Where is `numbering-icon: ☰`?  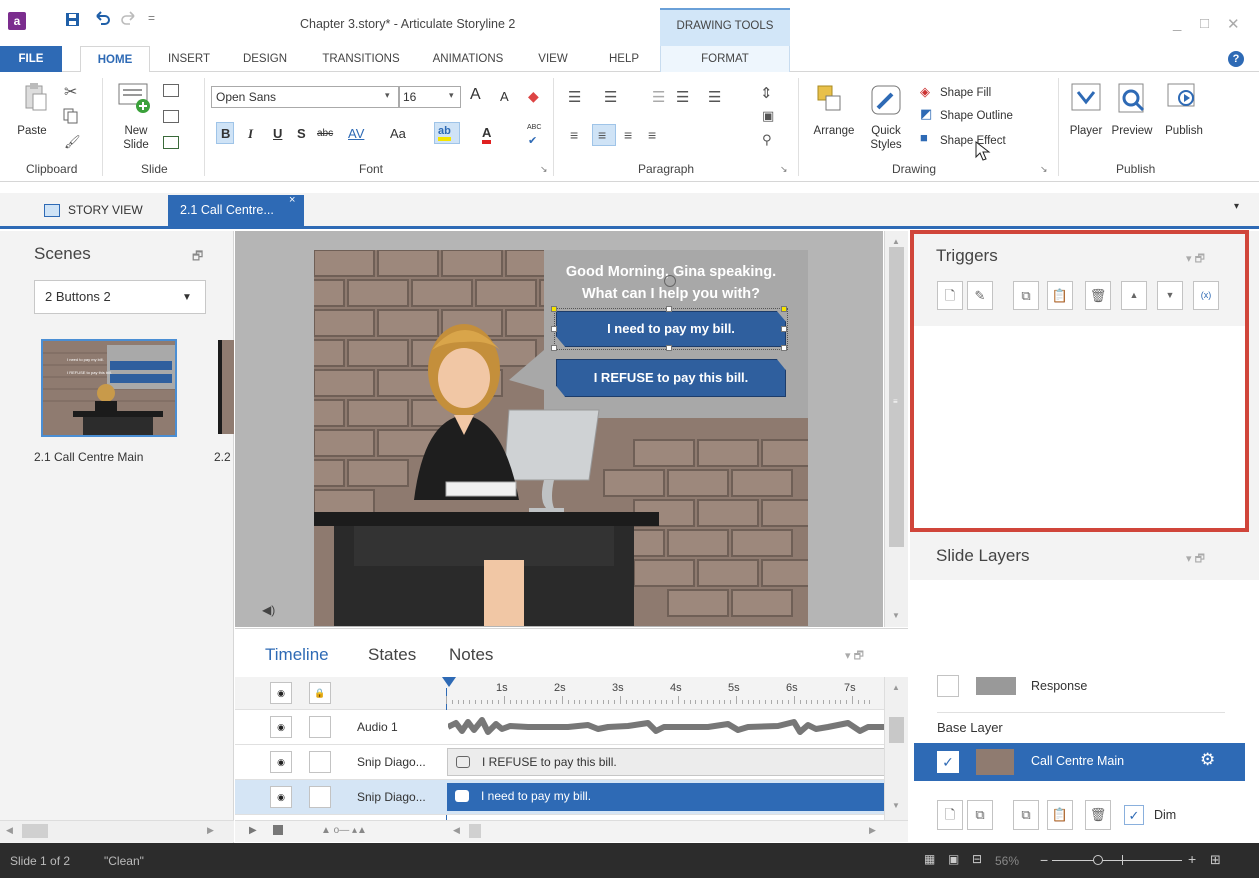 numbering-icon: ☰ is located at coordinates (610, 97).